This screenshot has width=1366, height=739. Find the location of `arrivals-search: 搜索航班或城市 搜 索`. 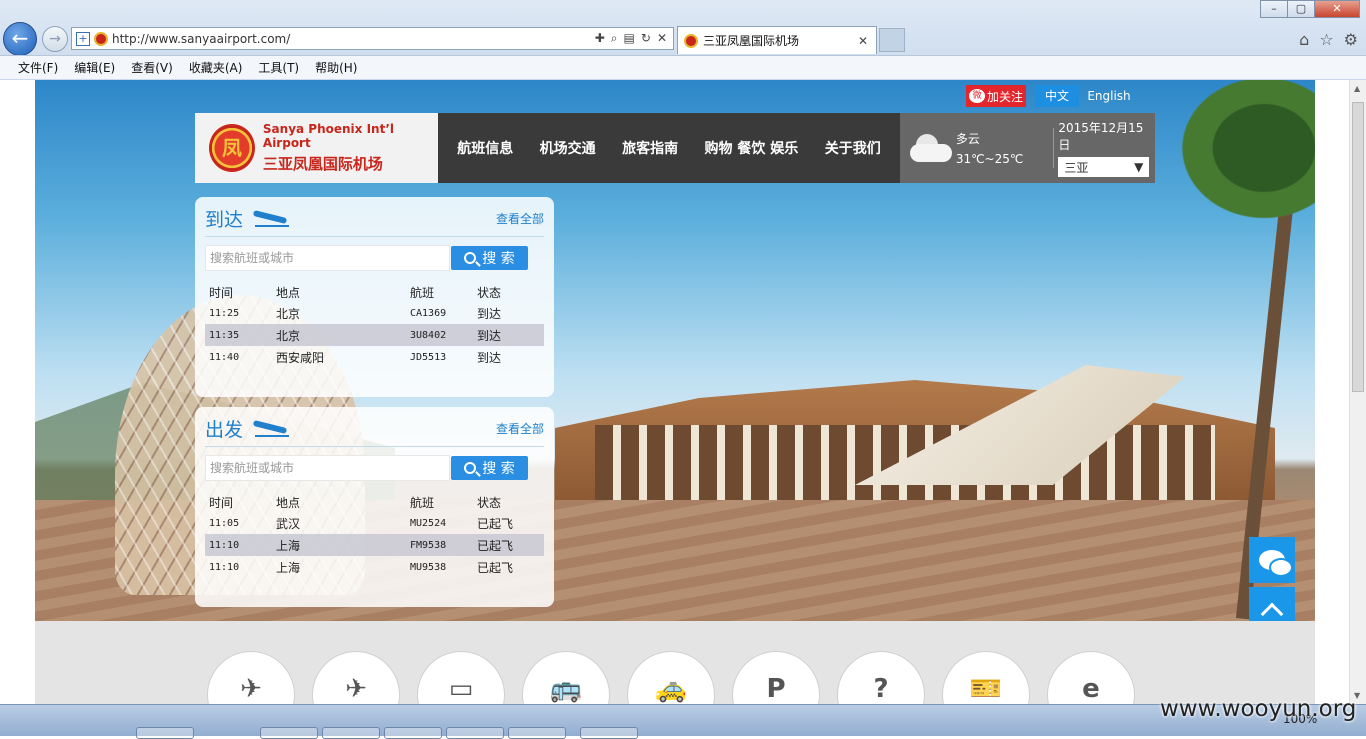

arrivals-search: 搜索航班或城市 搜 索 is located at coordinates (374, 258).